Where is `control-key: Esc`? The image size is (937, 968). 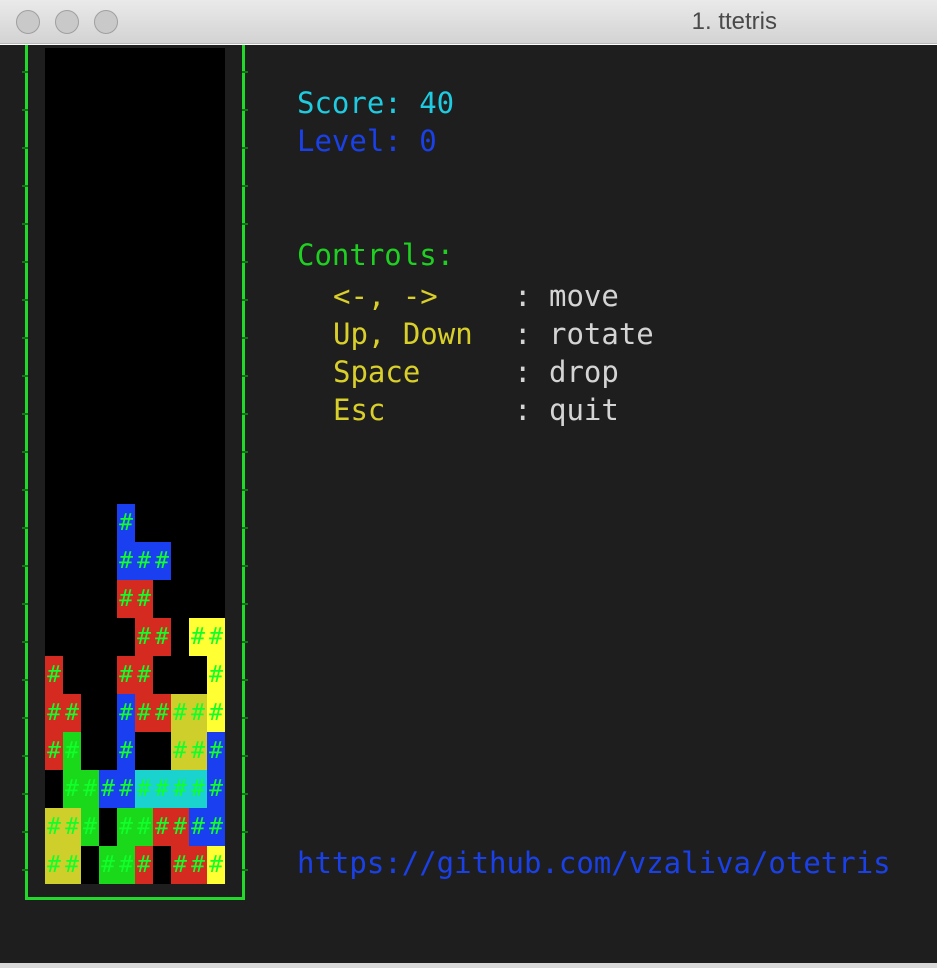 control-key: Esc is located at coordinates (359, 410).